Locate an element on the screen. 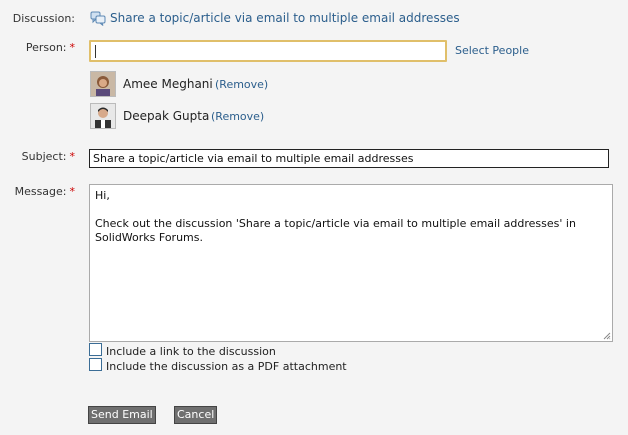  recipient-name: Deepak Gupta is located at coordinates (166, 116).